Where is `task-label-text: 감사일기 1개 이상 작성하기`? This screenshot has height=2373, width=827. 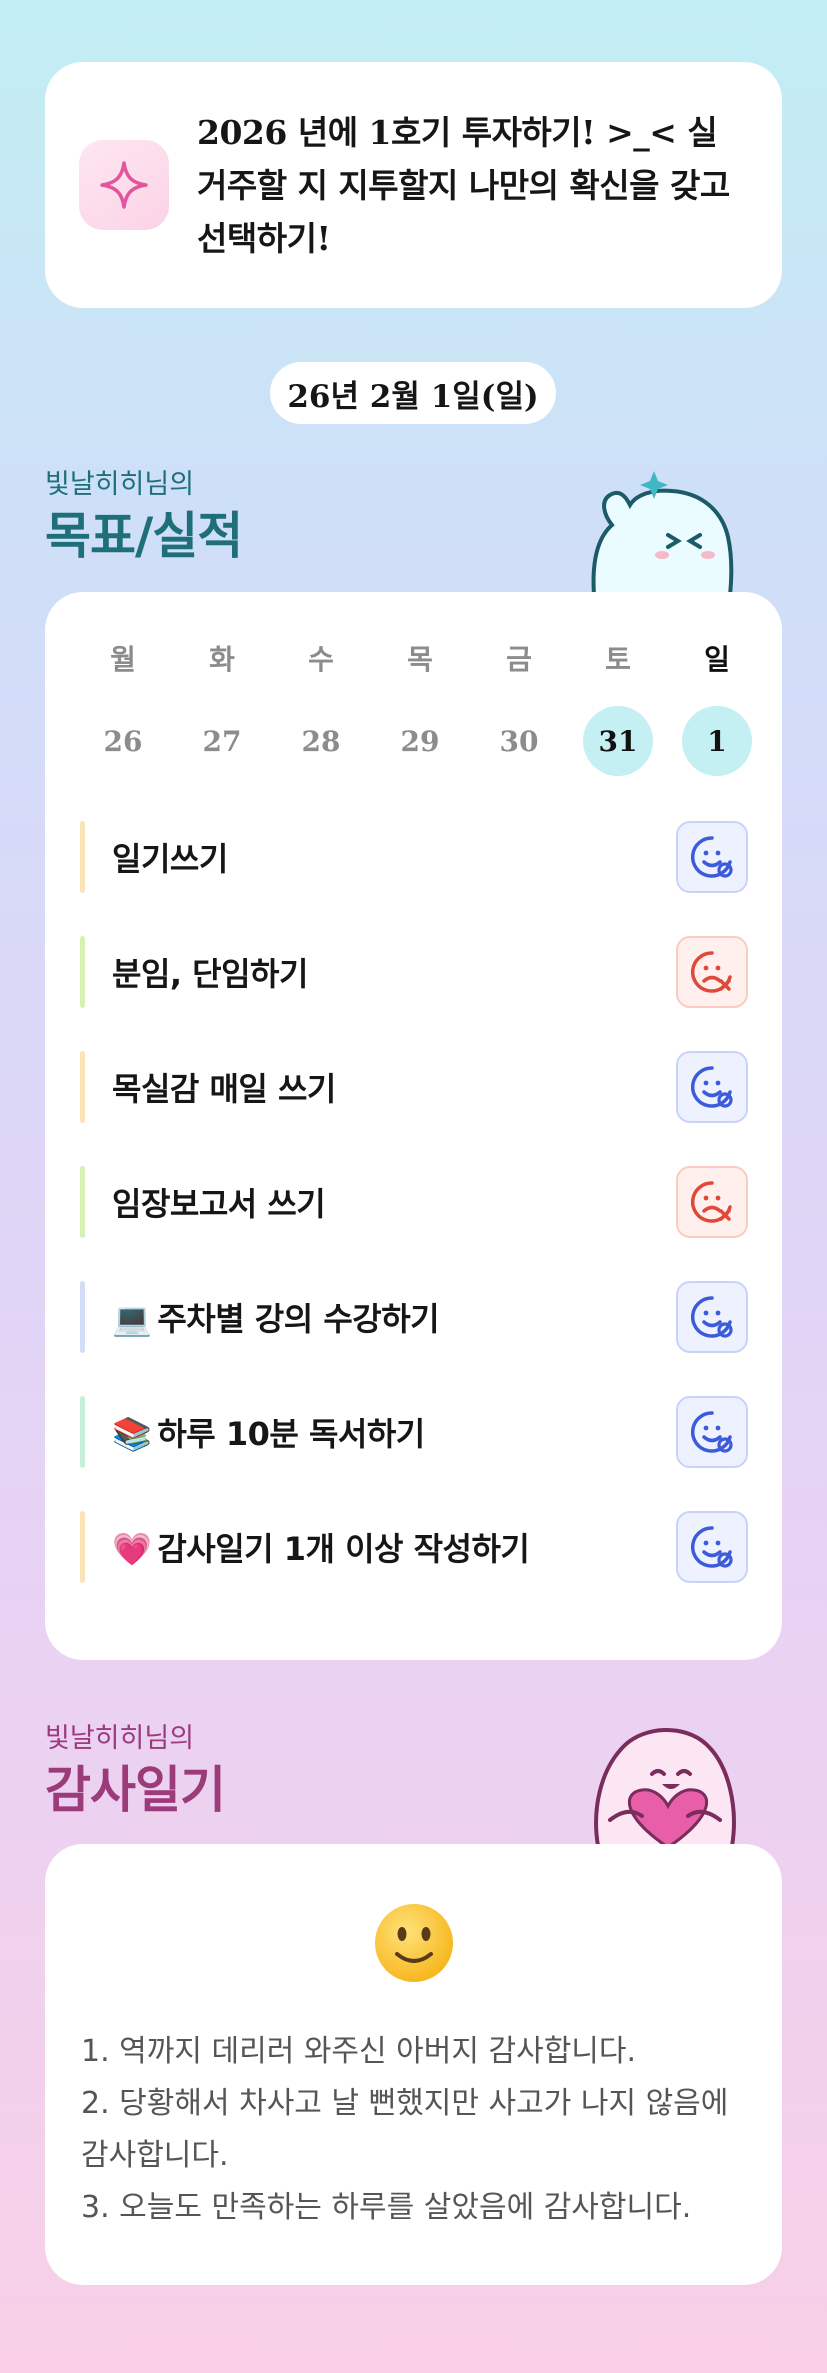 task-label-text: 감사일기 1개 이상 작성하기 is located at coordinates (343, 1549).